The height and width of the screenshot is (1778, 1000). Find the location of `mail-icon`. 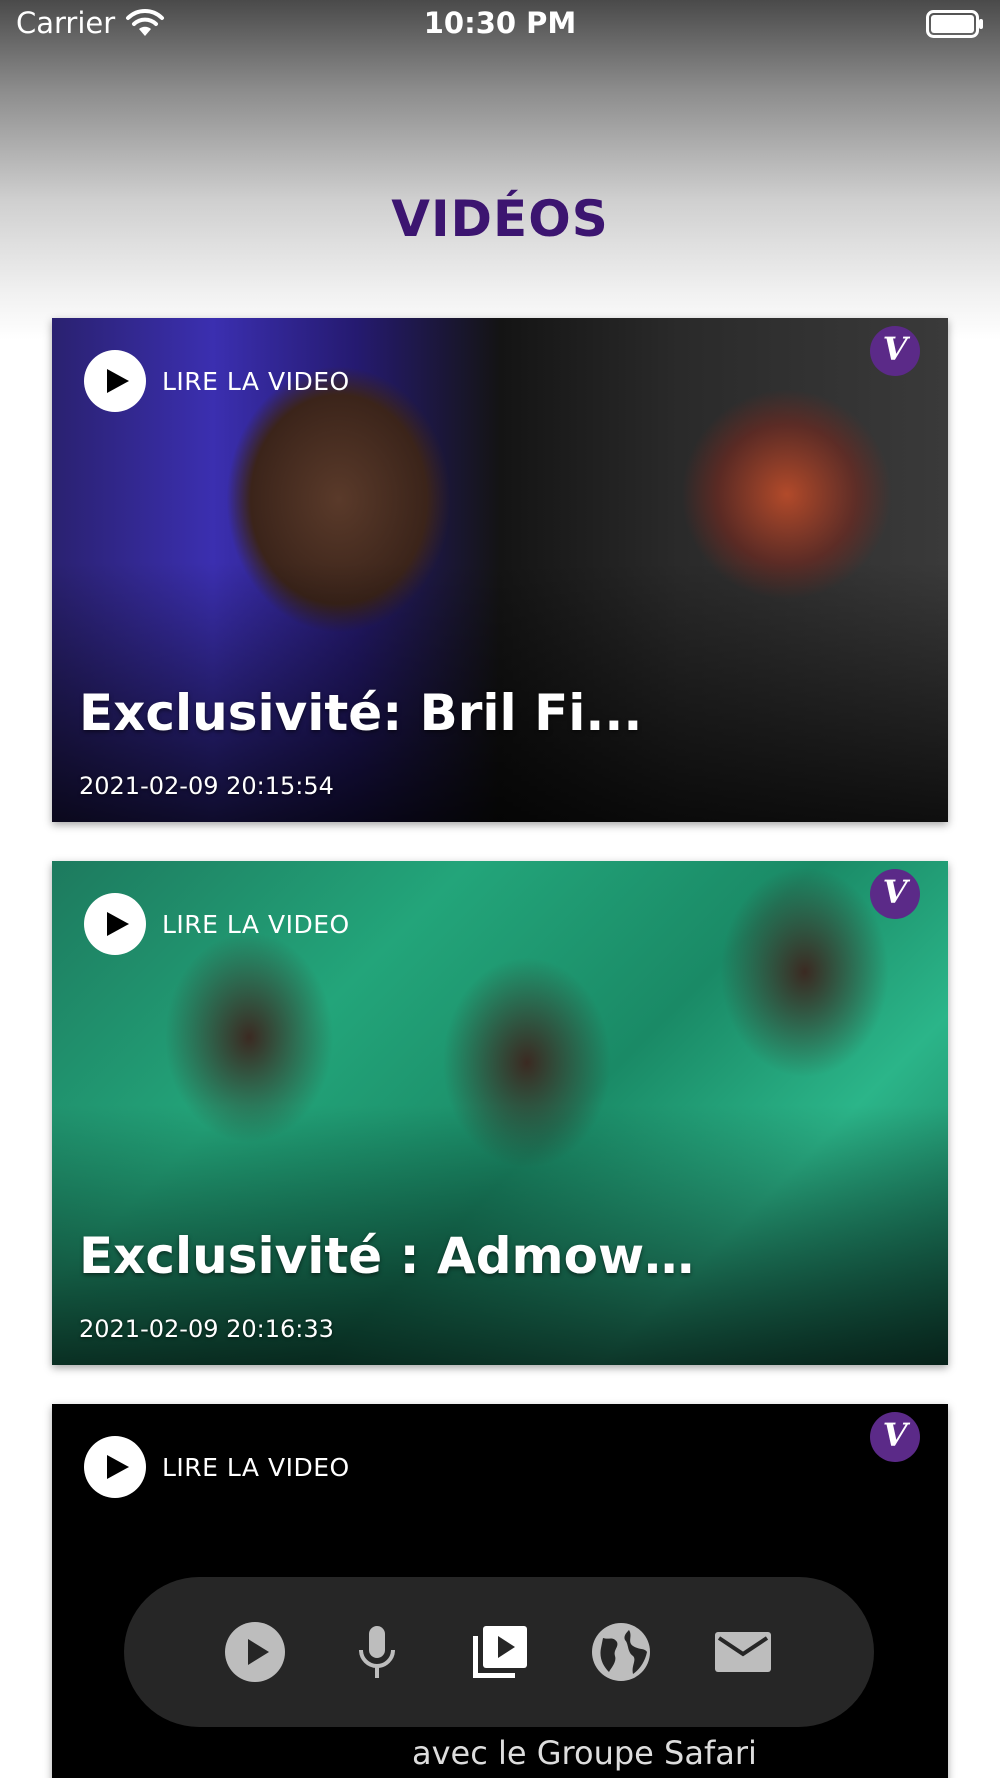

mail-icon is located at coordinates (743, 1652).